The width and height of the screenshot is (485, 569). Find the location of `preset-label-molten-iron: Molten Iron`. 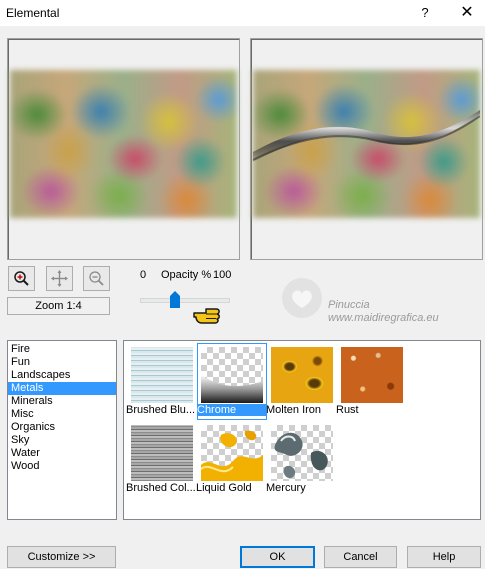

preset-label-molten-iron: Molten Iron is located at coordinates (301, 410).